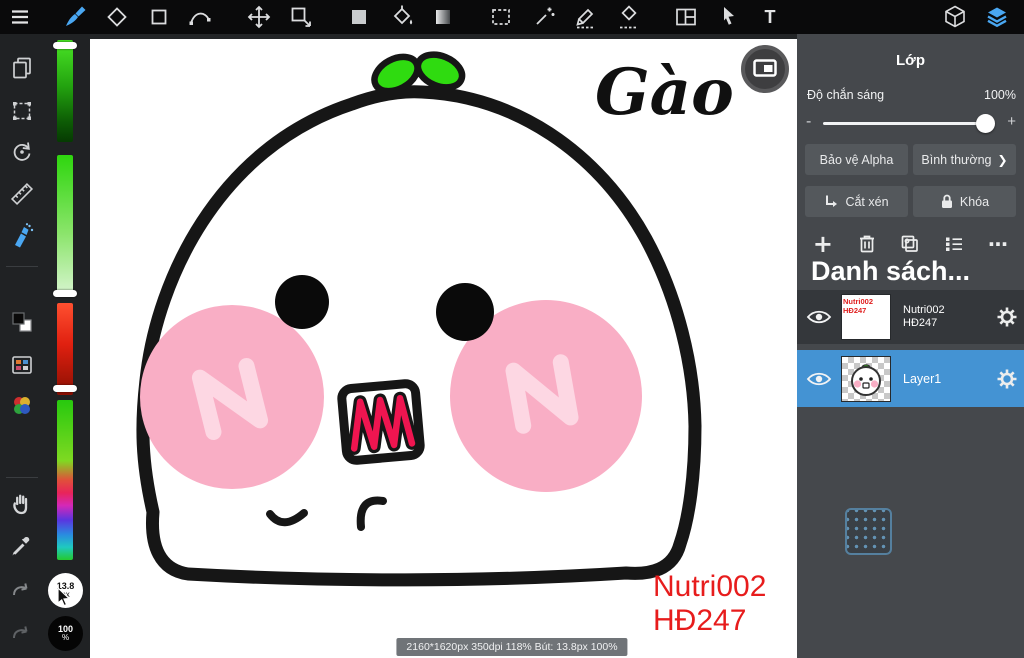 The height and width of the screenshot is (658, 1024). I want to click on clipping-icon, so click(832, 201).